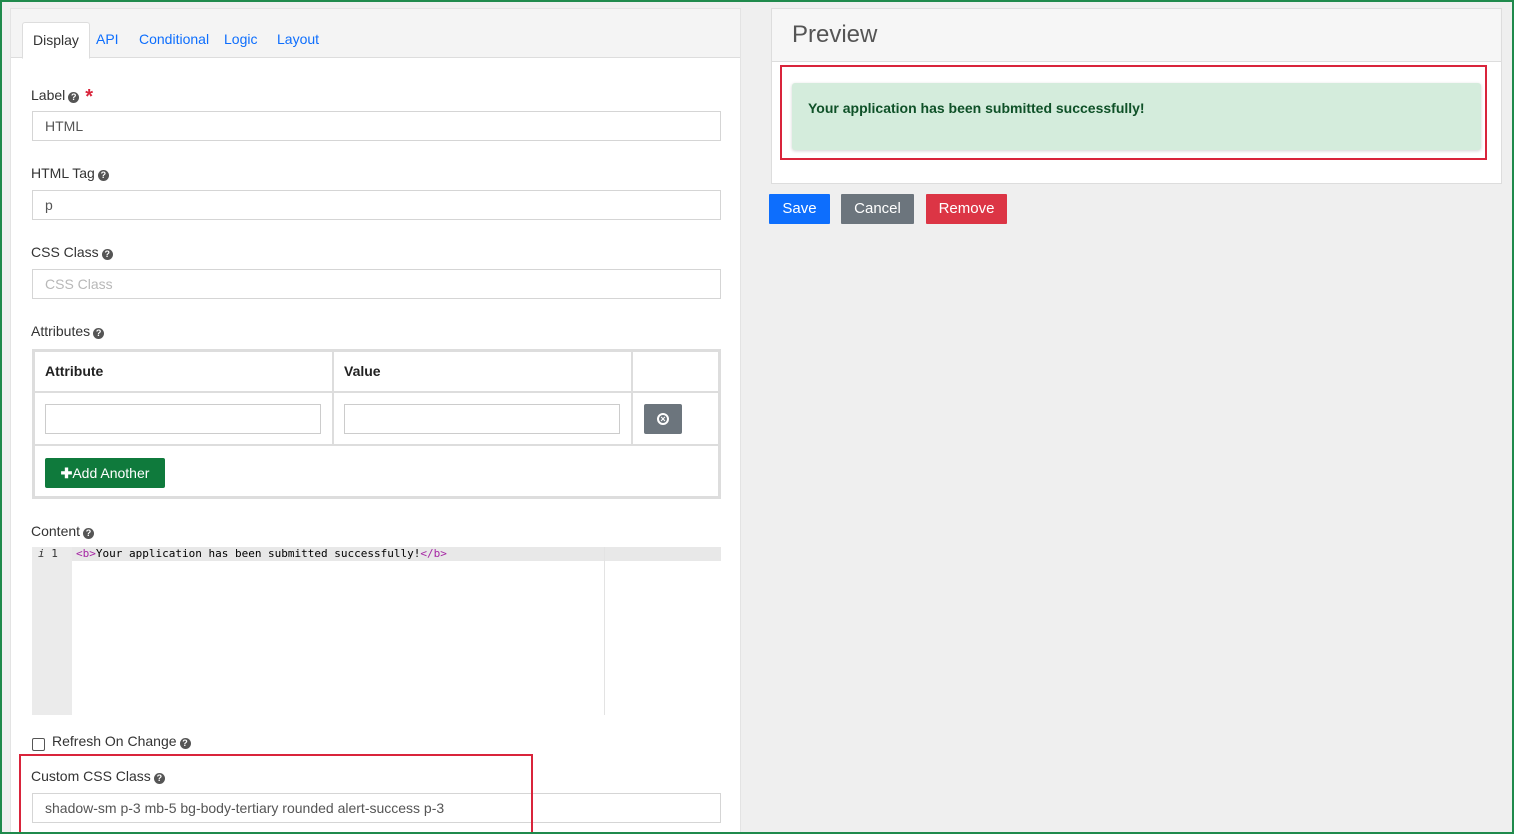  What do you see at coordinates (114, 741) in the screenshot?
I see `refresh-field-text: Refresh On Change` at bounding box center [114, 741].